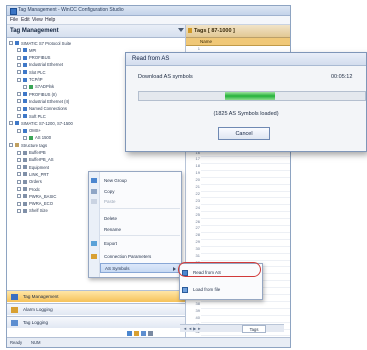 Image resolution: width=367 pixels, height=350 pixels. Describe the element at coordinates (140, 218) in the screenshot. I see `menu-item-delete: Delete` at that location.